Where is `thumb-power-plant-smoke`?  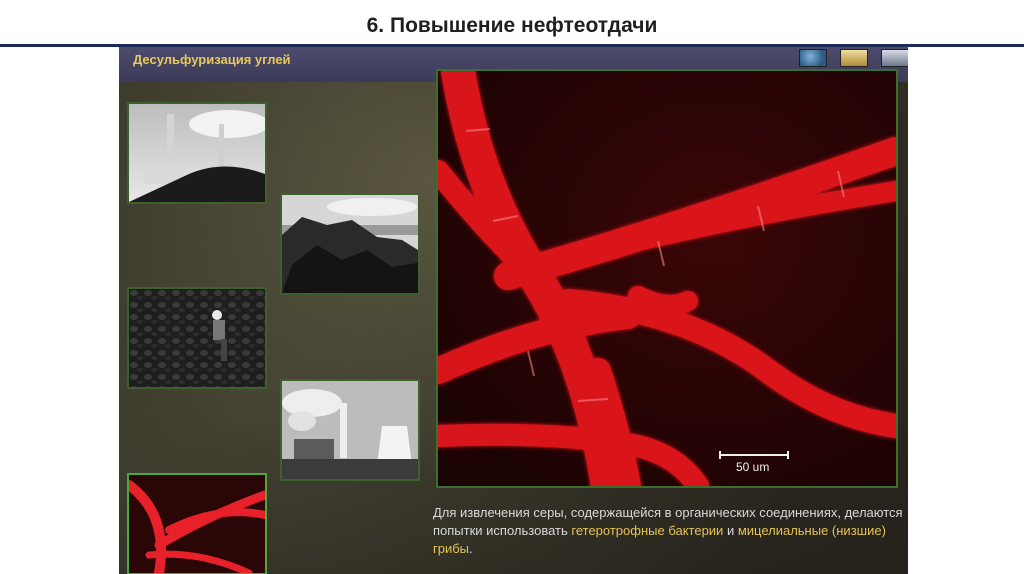
thumb-power-plant-smoke is located at coordinates (350, 430).